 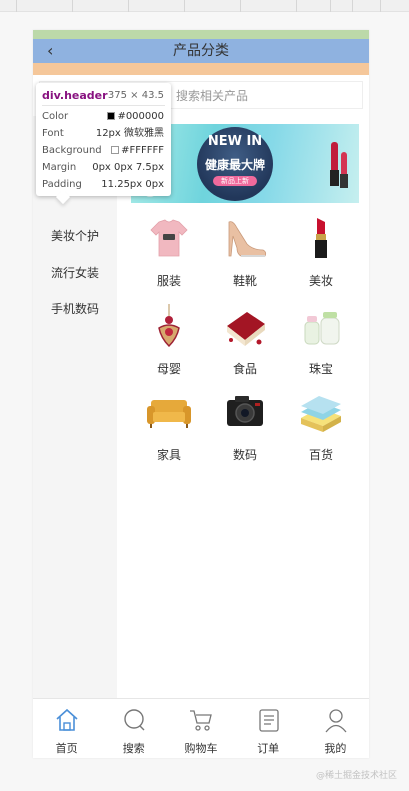 I want to click on header: ‹ 产品分类, so click(x=201, y=52).